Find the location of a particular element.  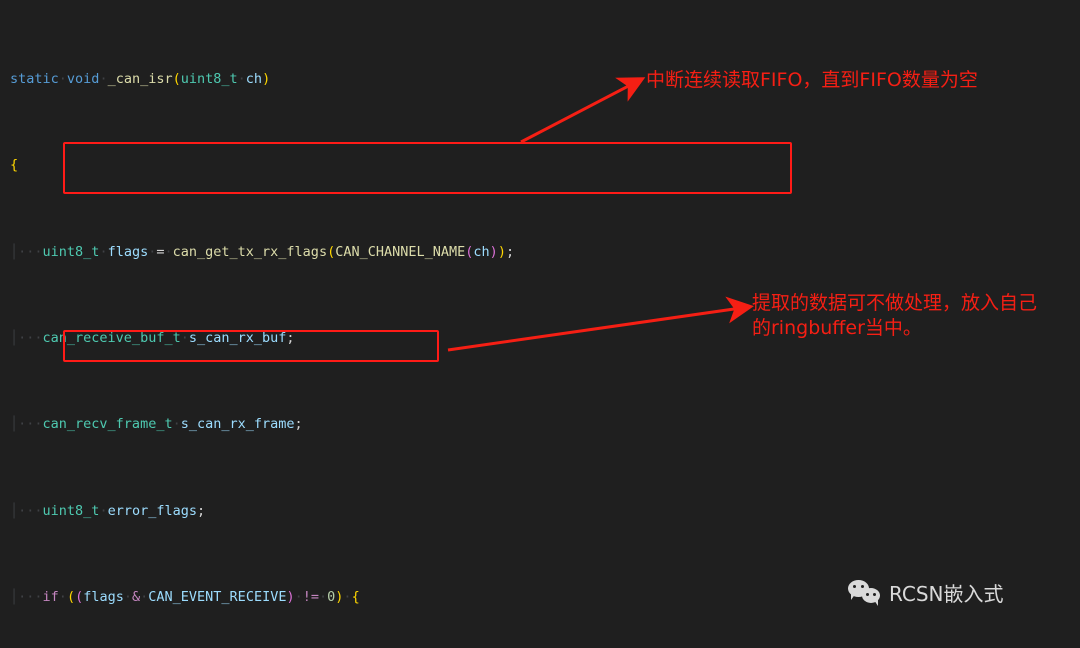

annotation-note-ringbuffer: 提取的数据可不做处理，放入自己 的ringbuffer当中。 is located at coordinates (895, 315).